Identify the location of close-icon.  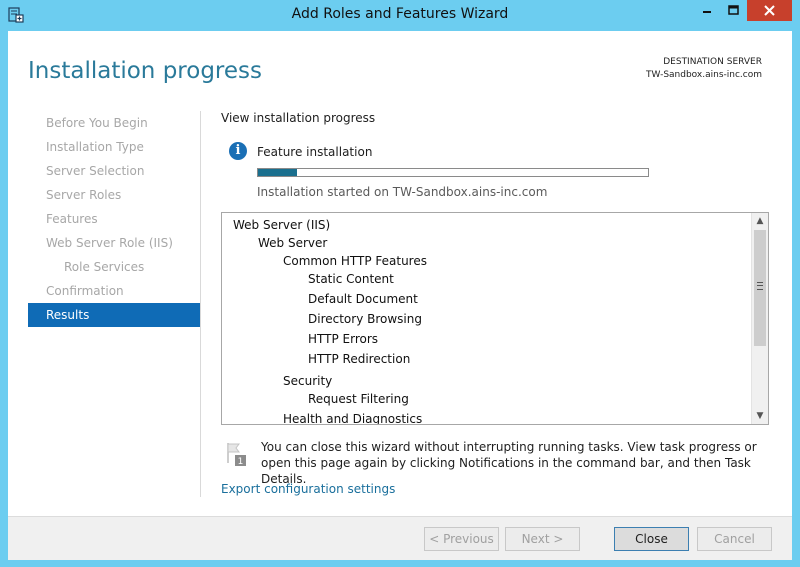
(769, 10).